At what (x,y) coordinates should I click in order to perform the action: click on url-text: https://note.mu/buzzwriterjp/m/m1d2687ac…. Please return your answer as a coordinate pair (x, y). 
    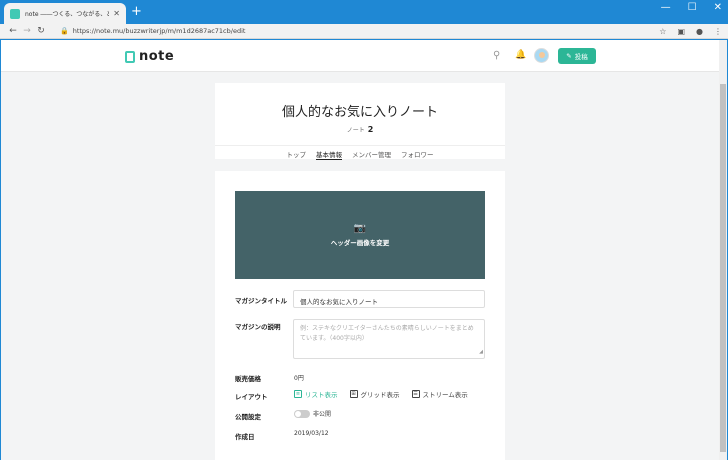
    Looking at the image, I should click on (159, 31).